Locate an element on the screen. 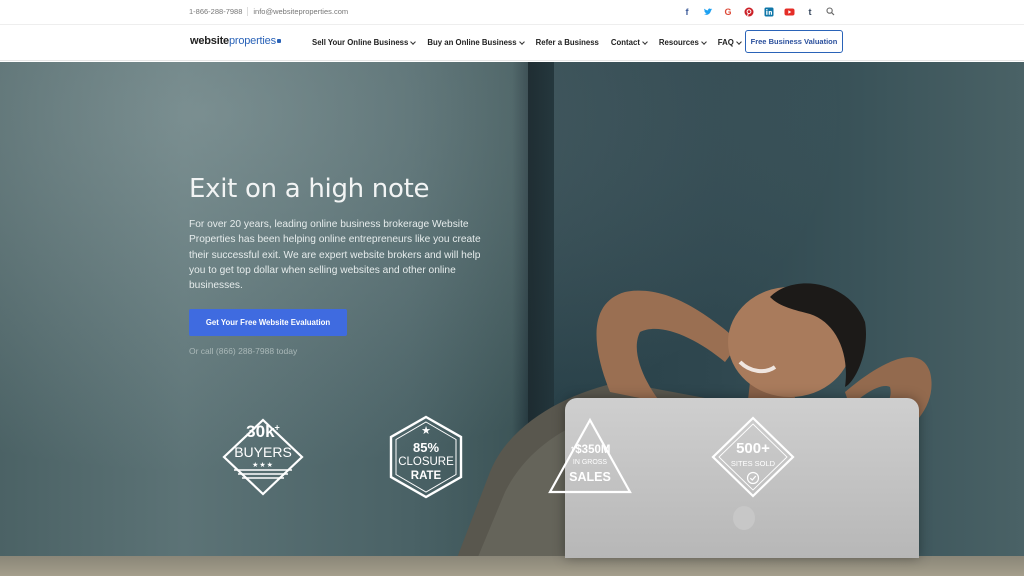  pinterest-icon is located at coordinates (749, 12).